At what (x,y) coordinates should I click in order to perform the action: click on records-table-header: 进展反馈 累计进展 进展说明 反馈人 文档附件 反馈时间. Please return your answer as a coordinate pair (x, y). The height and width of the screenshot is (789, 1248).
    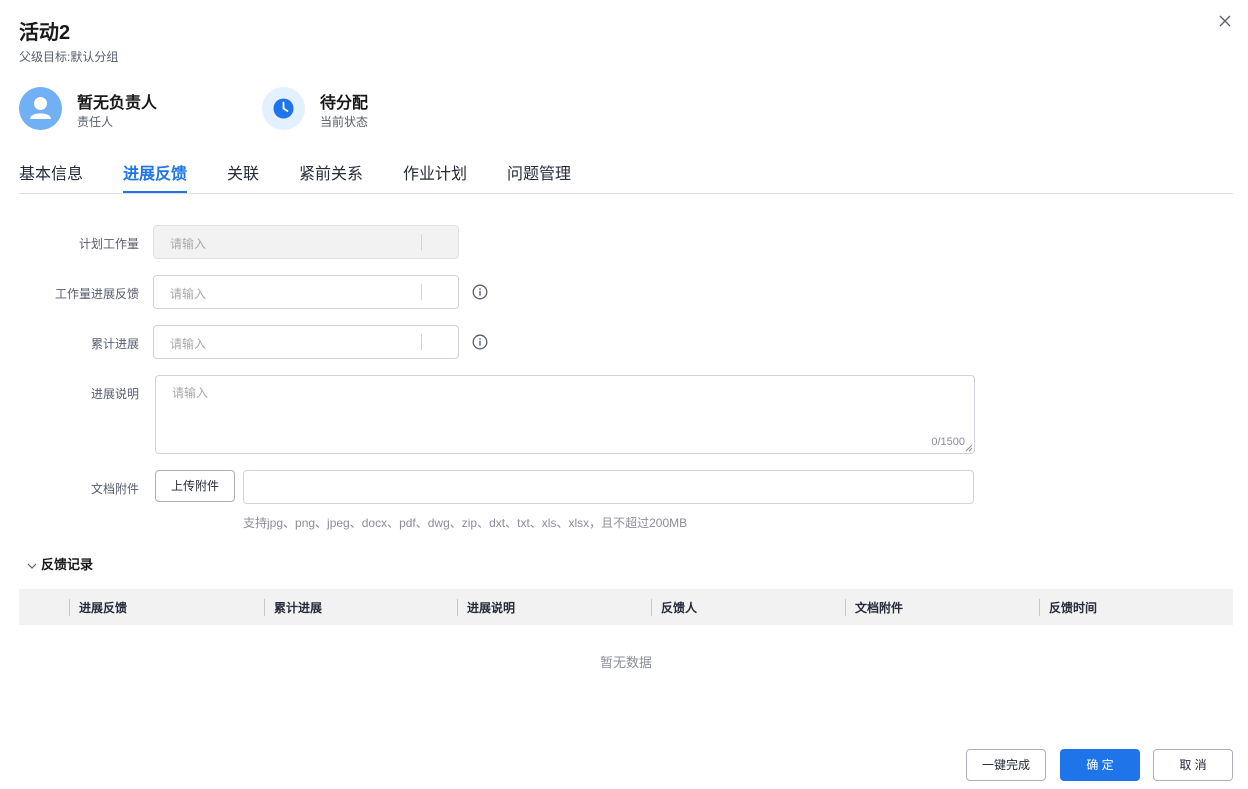
    Looking at the image, I should click on (626, 607).